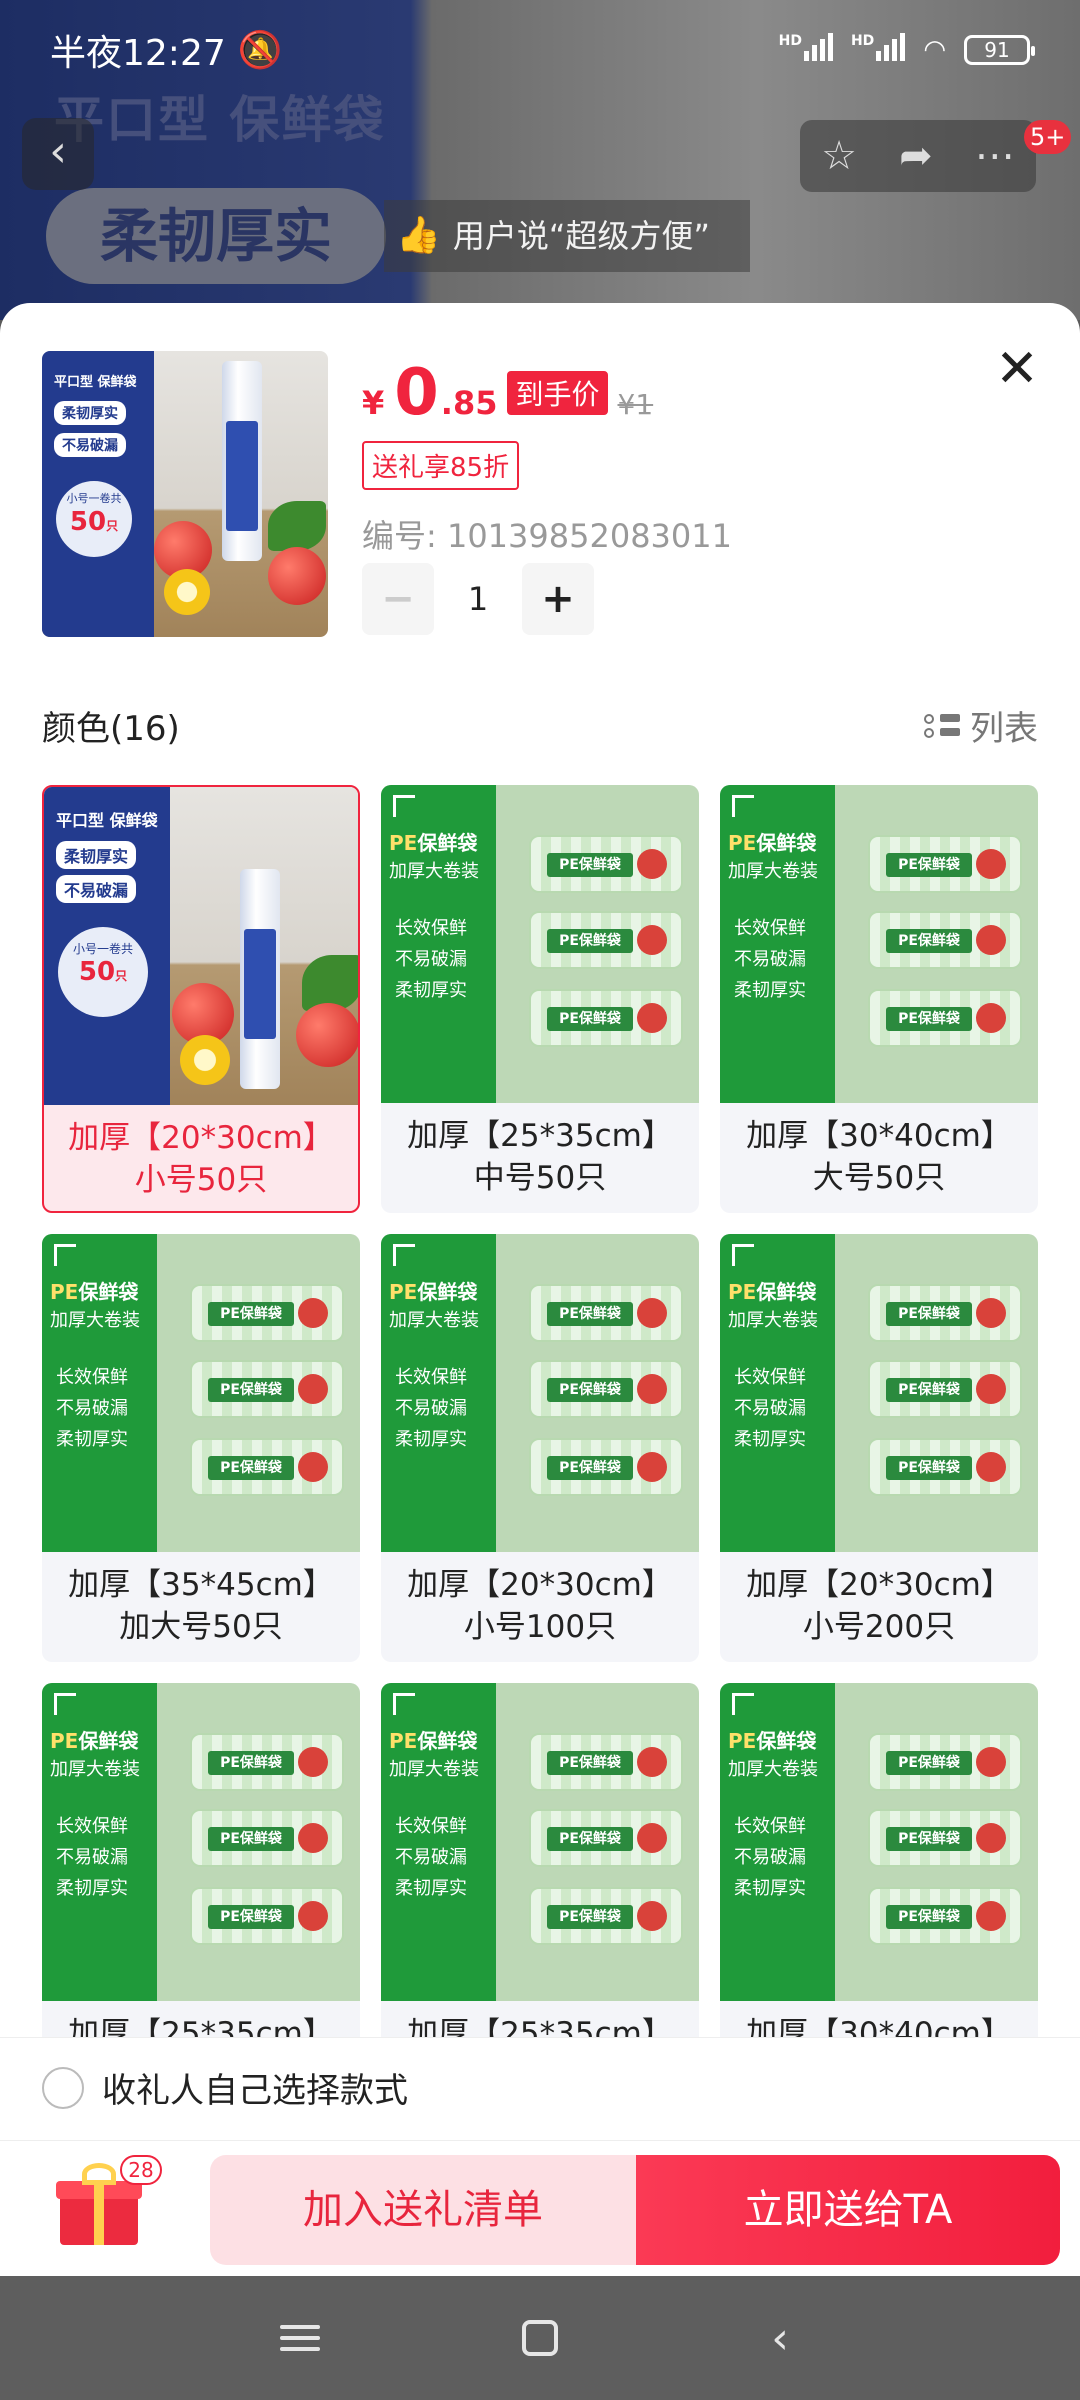 The width and height of the screenshot is (1080, 2400). What do you see at coordinates (981, 725) in the screenshot?
I see `list-view-toggle: 列表` at bounding box center [981, 725].